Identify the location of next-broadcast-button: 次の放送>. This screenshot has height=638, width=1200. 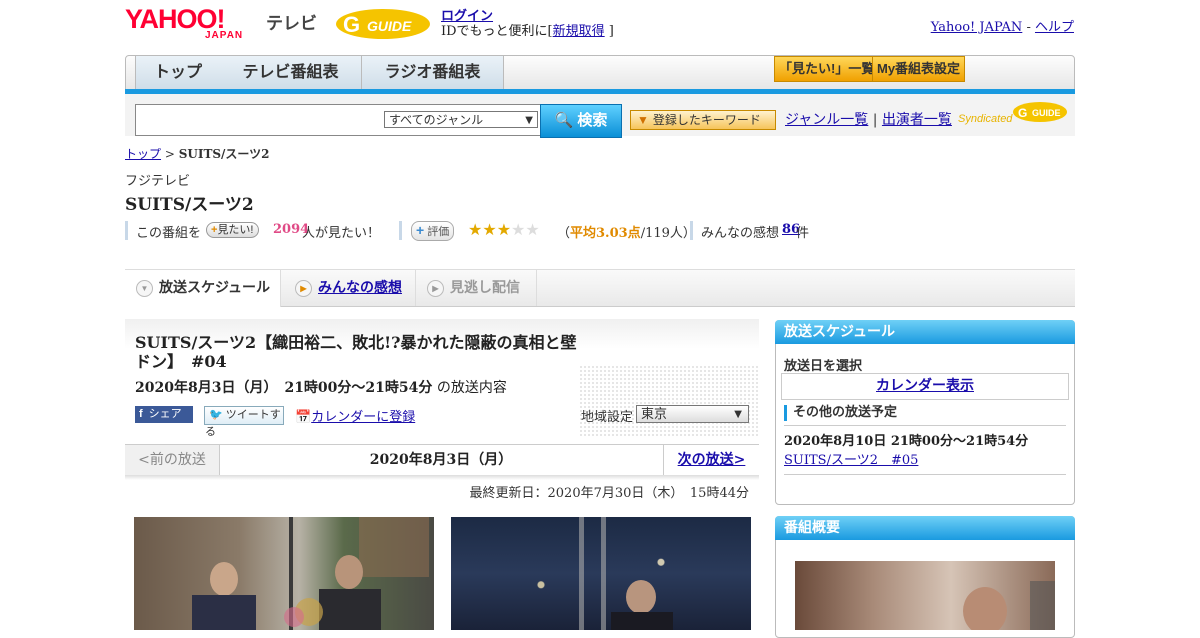
(711, 460).